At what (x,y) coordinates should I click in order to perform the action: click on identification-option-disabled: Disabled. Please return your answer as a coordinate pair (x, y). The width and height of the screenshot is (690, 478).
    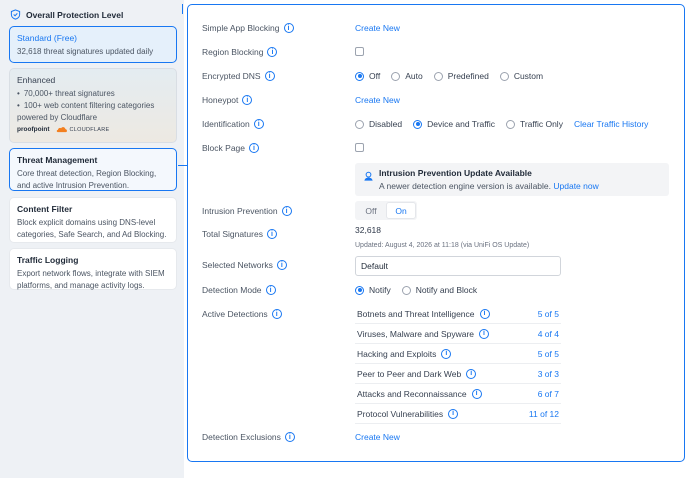
    Looking at the image, I should click on (378, 124).